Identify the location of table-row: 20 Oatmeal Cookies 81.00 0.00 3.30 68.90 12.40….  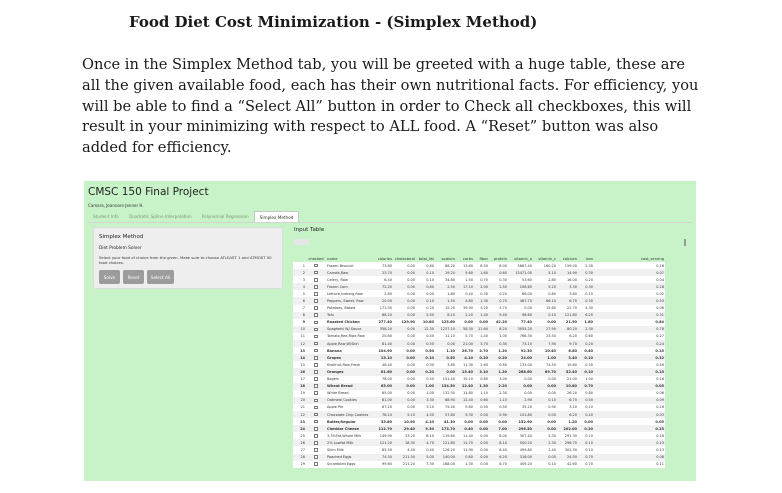
(479, 400).